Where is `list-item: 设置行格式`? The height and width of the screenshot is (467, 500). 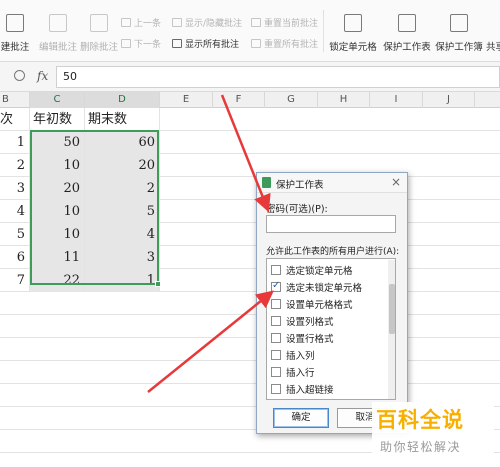
list-item: 设置行格式 is located at coordinates (302, 338).